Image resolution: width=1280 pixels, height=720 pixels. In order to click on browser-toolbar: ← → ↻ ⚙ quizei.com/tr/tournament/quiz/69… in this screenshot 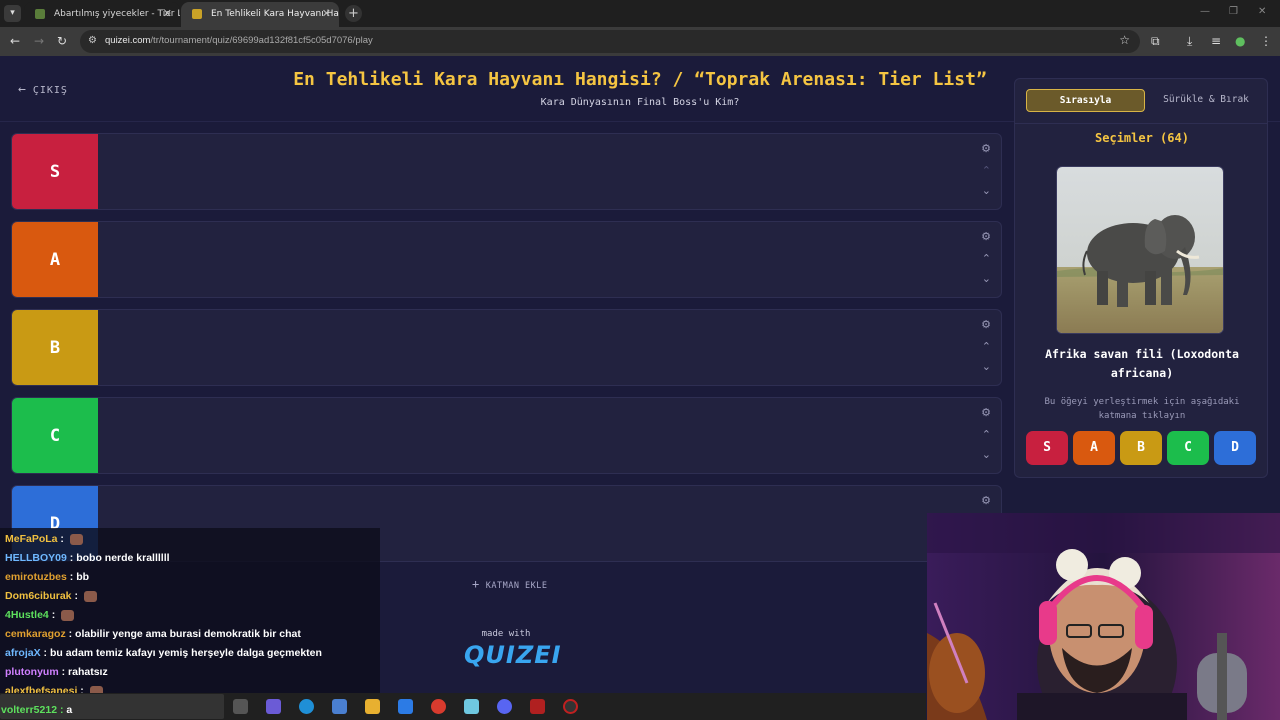, I will do `click(640, 41)`.